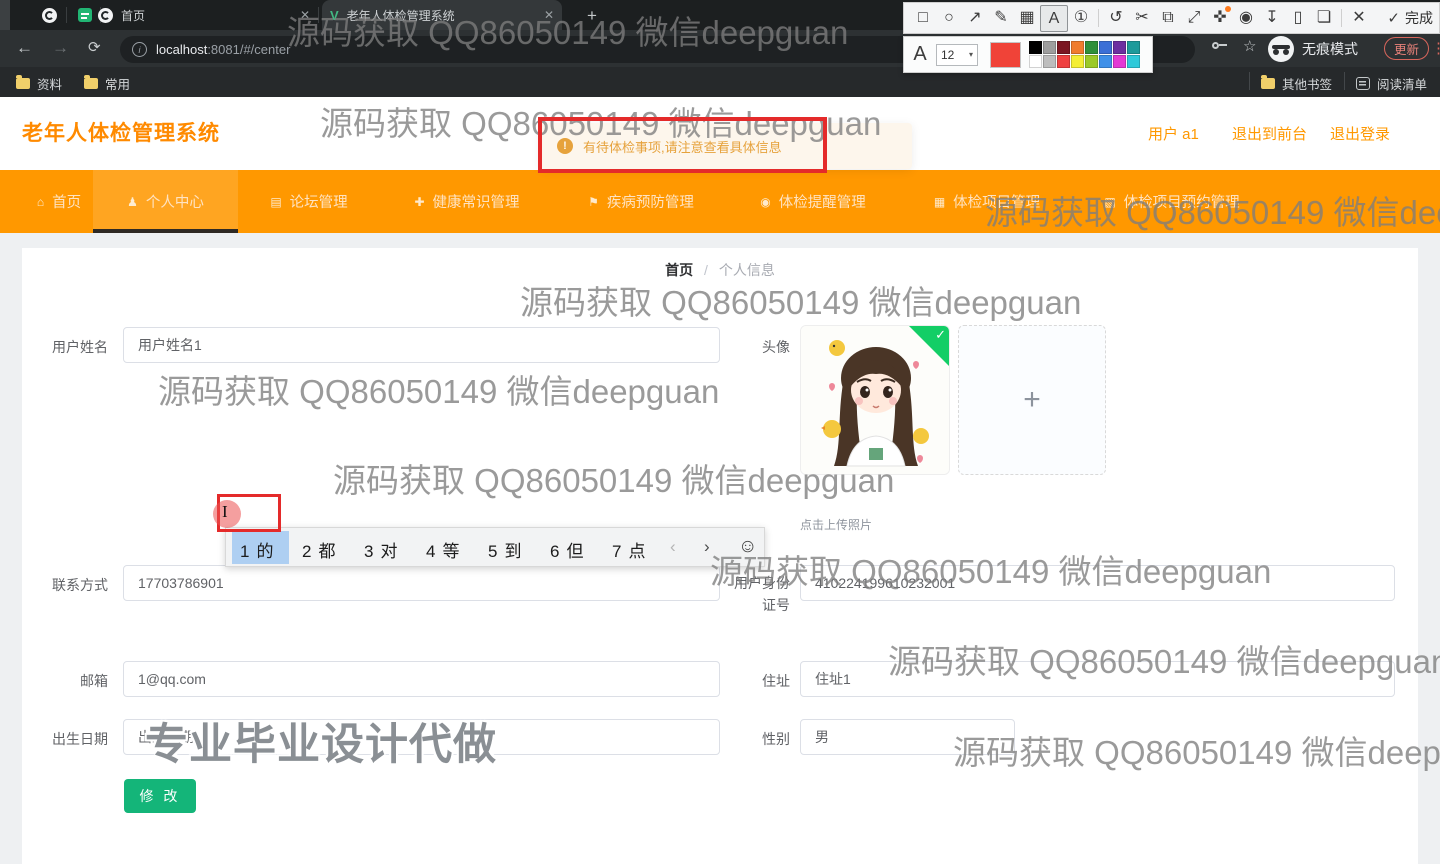 This screenshot has height=864, width=1440. Describe the element at coordinates (1142, 18) in the screenshot. I see `cut-tool-icon: ✂` at that location.